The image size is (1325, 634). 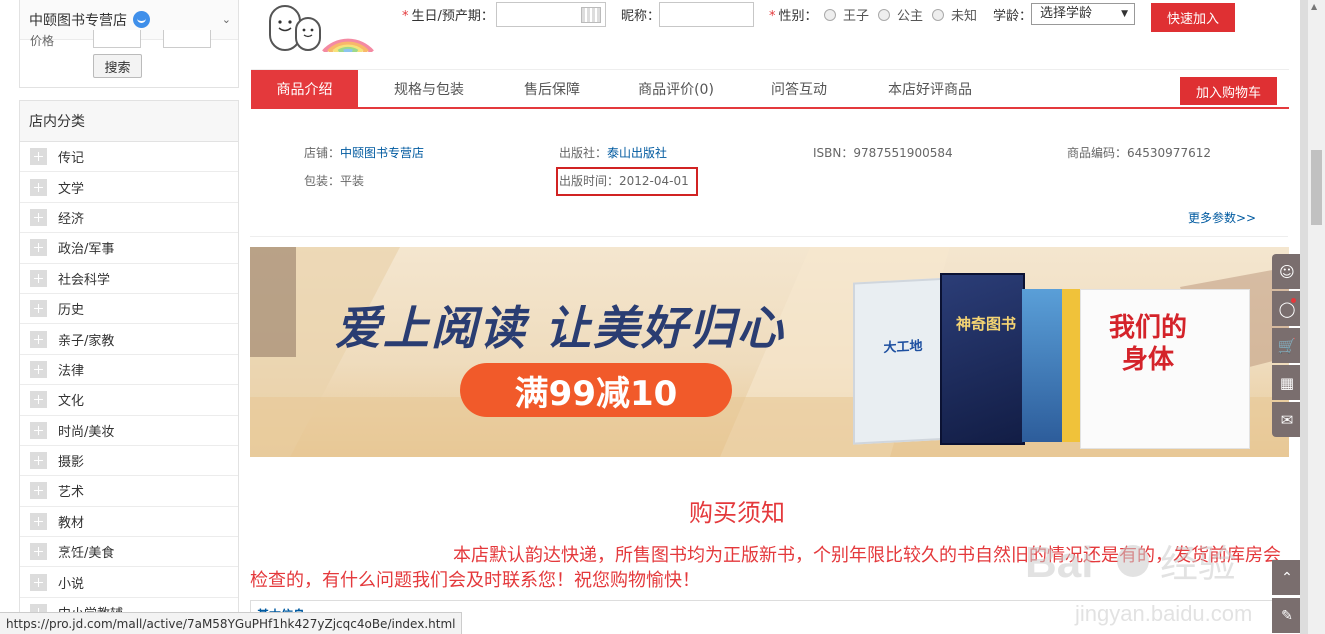 What do you see at coordinates (706, 14) in the screenshot?
I see `nickname-input` at bounding box center [706, 14].